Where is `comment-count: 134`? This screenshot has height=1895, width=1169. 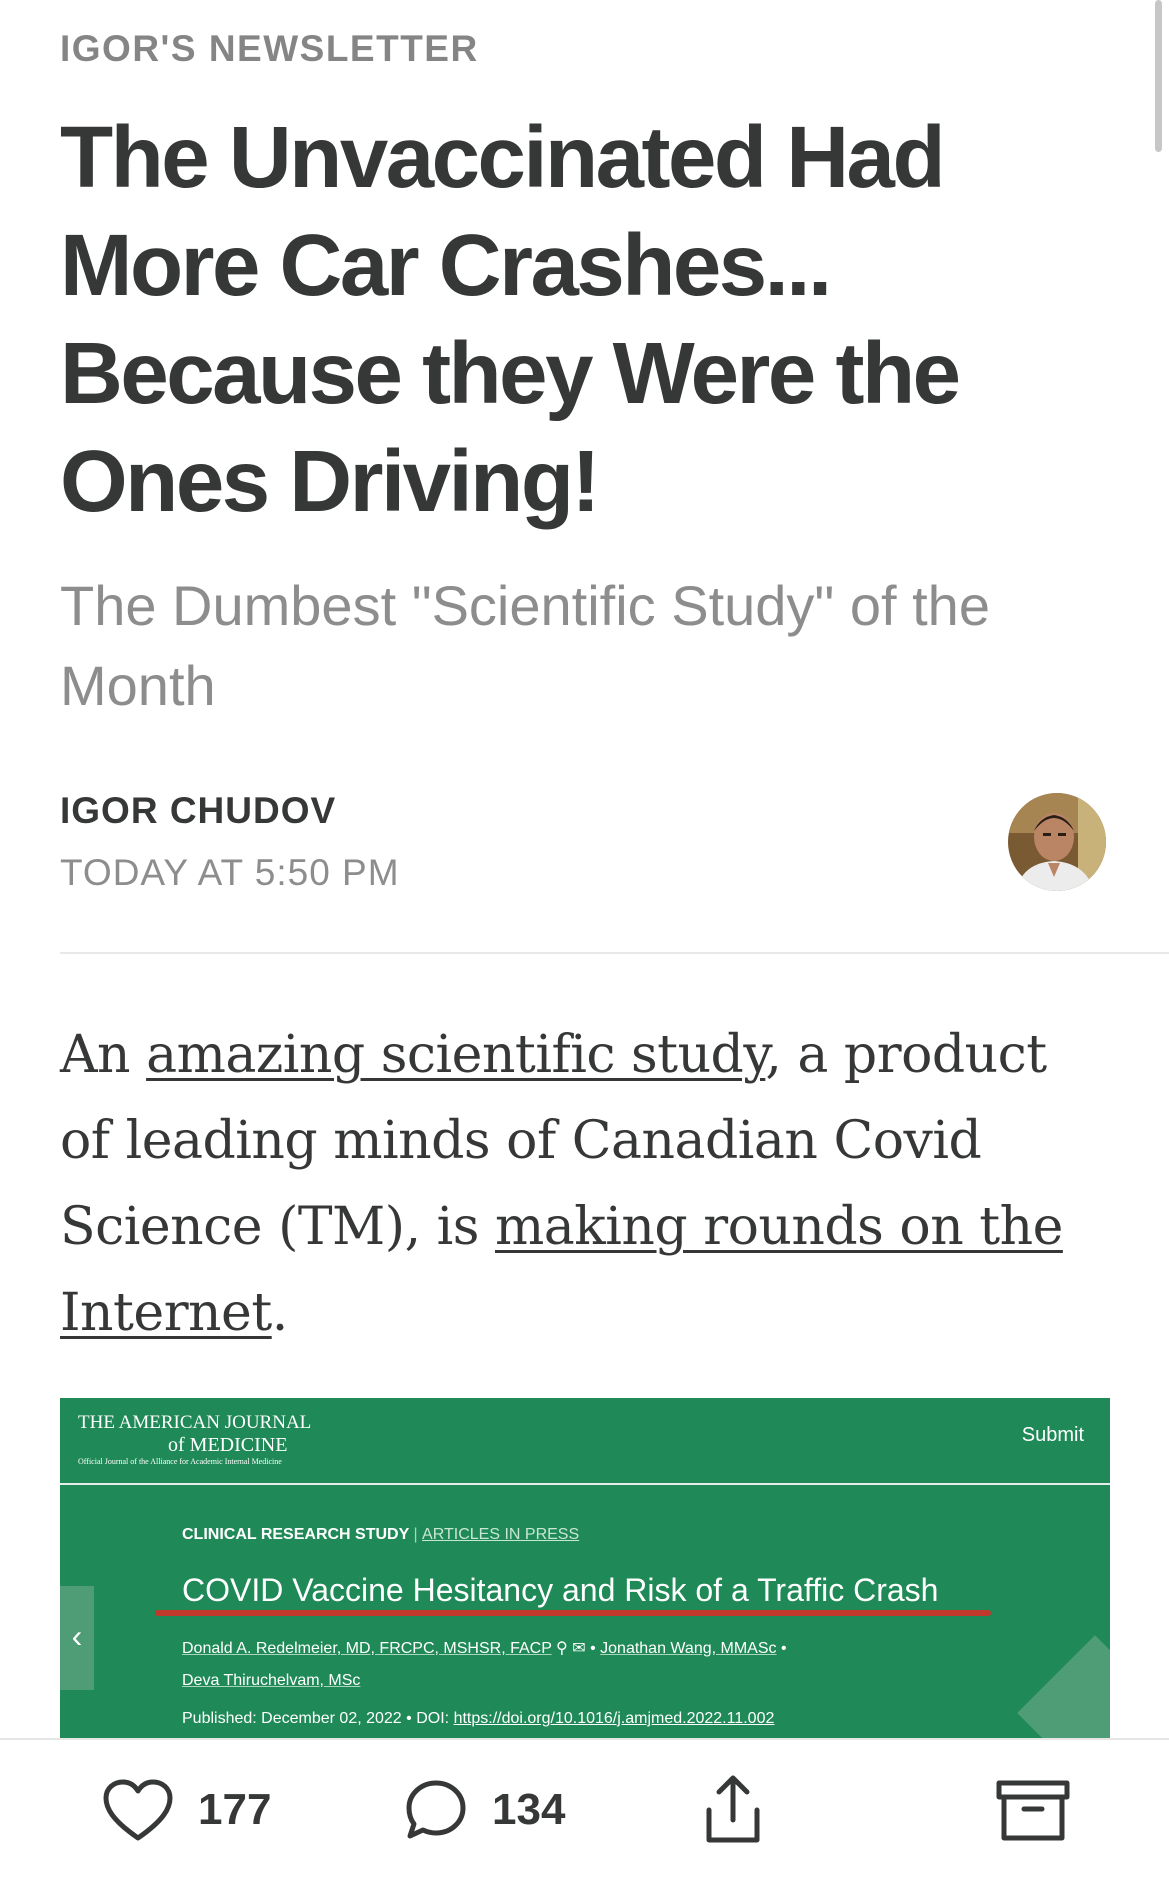 comment-count: 134 is located at coordinates (529, 1809).